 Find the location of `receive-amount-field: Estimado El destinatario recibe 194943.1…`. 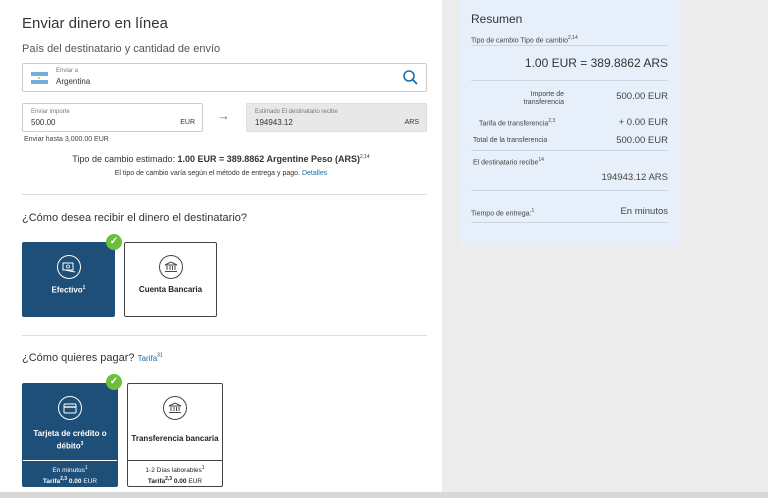

receive-amount-field: Estimado El destinatario recibe 194943.1… is located at coordinates (336, 117).